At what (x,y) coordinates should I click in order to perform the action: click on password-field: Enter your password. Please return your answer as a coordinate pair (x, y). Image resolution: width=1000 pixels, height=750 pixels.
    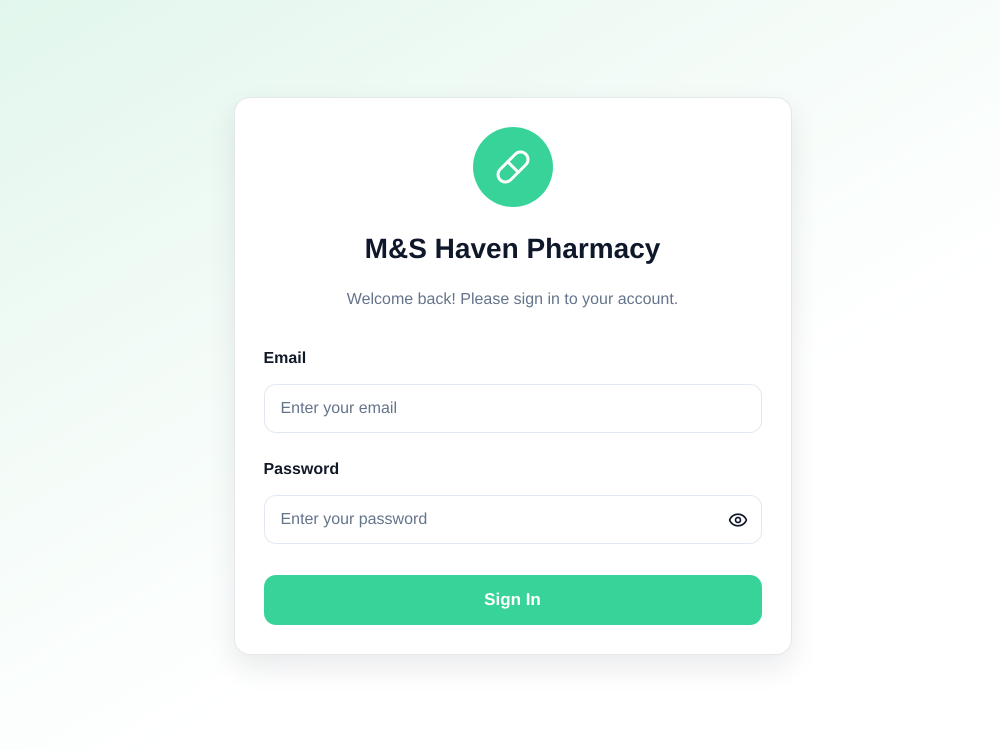
    Looking at the image, I should click on (513, 519).